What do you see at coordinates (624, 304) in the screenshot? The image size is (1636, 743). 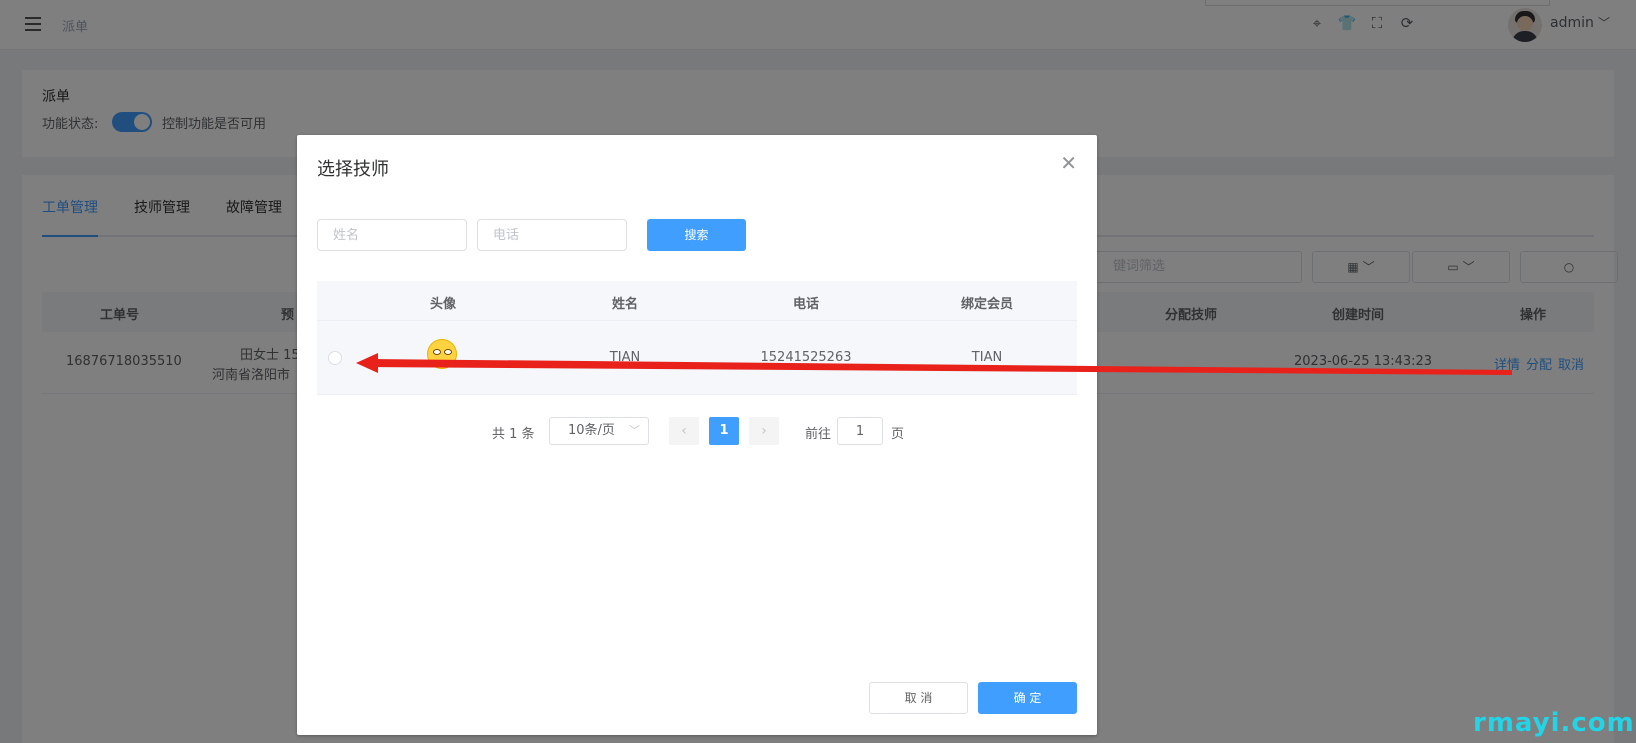 I see `header-name: 姓名` at bounding box center [624, 304].